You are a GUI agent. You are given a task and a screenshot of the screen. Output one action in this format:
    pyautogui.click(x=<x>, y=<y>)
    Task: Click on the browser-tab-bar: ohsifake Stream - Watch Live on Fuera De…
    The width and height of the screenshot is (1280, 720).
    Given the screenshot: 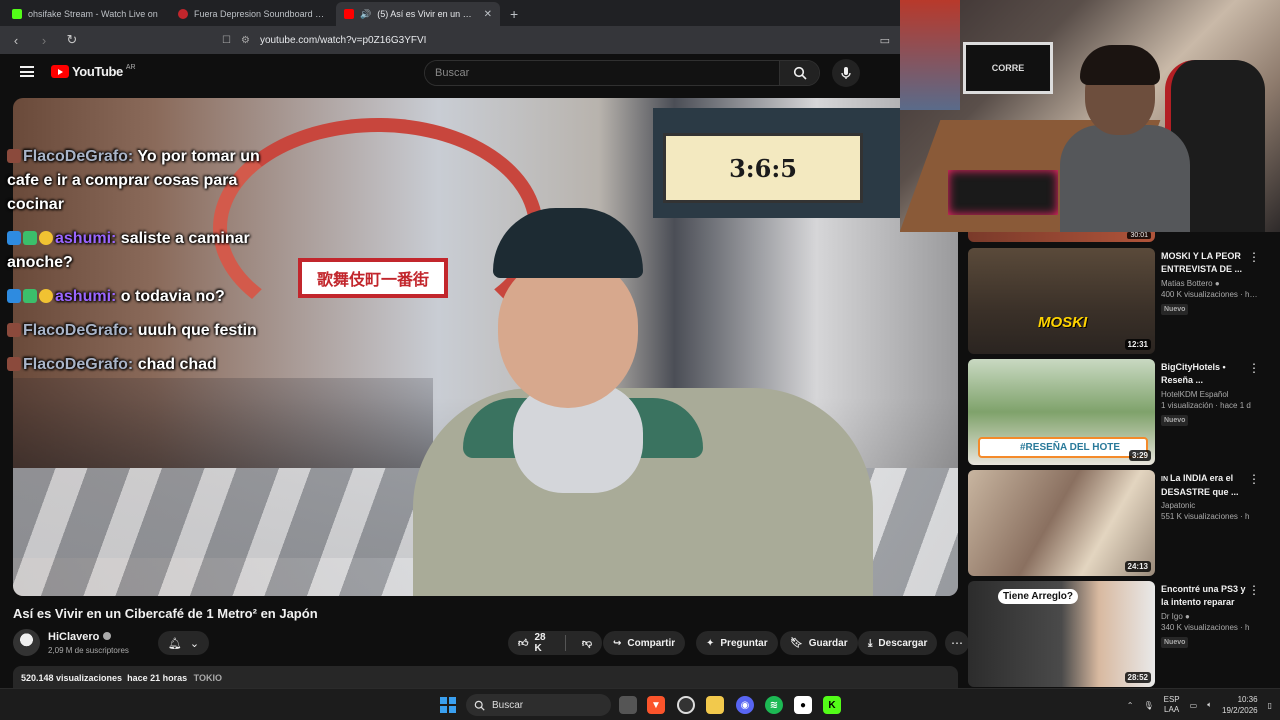 What is the action you would take?
    pyautogui.click(x=450, y=13)
    